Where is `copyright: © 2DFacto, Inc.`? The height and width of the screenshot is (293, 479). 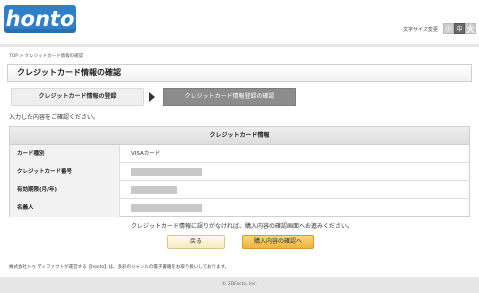 copyright: © 2DFacto, Inc. is located at coordinates (239, 284).